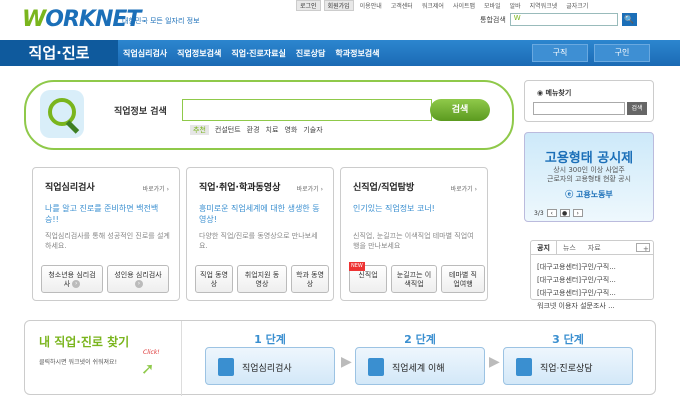  Describe the element at coordinates (564, 213) in the screenshot. I see `stop-icon: ●` at that location.